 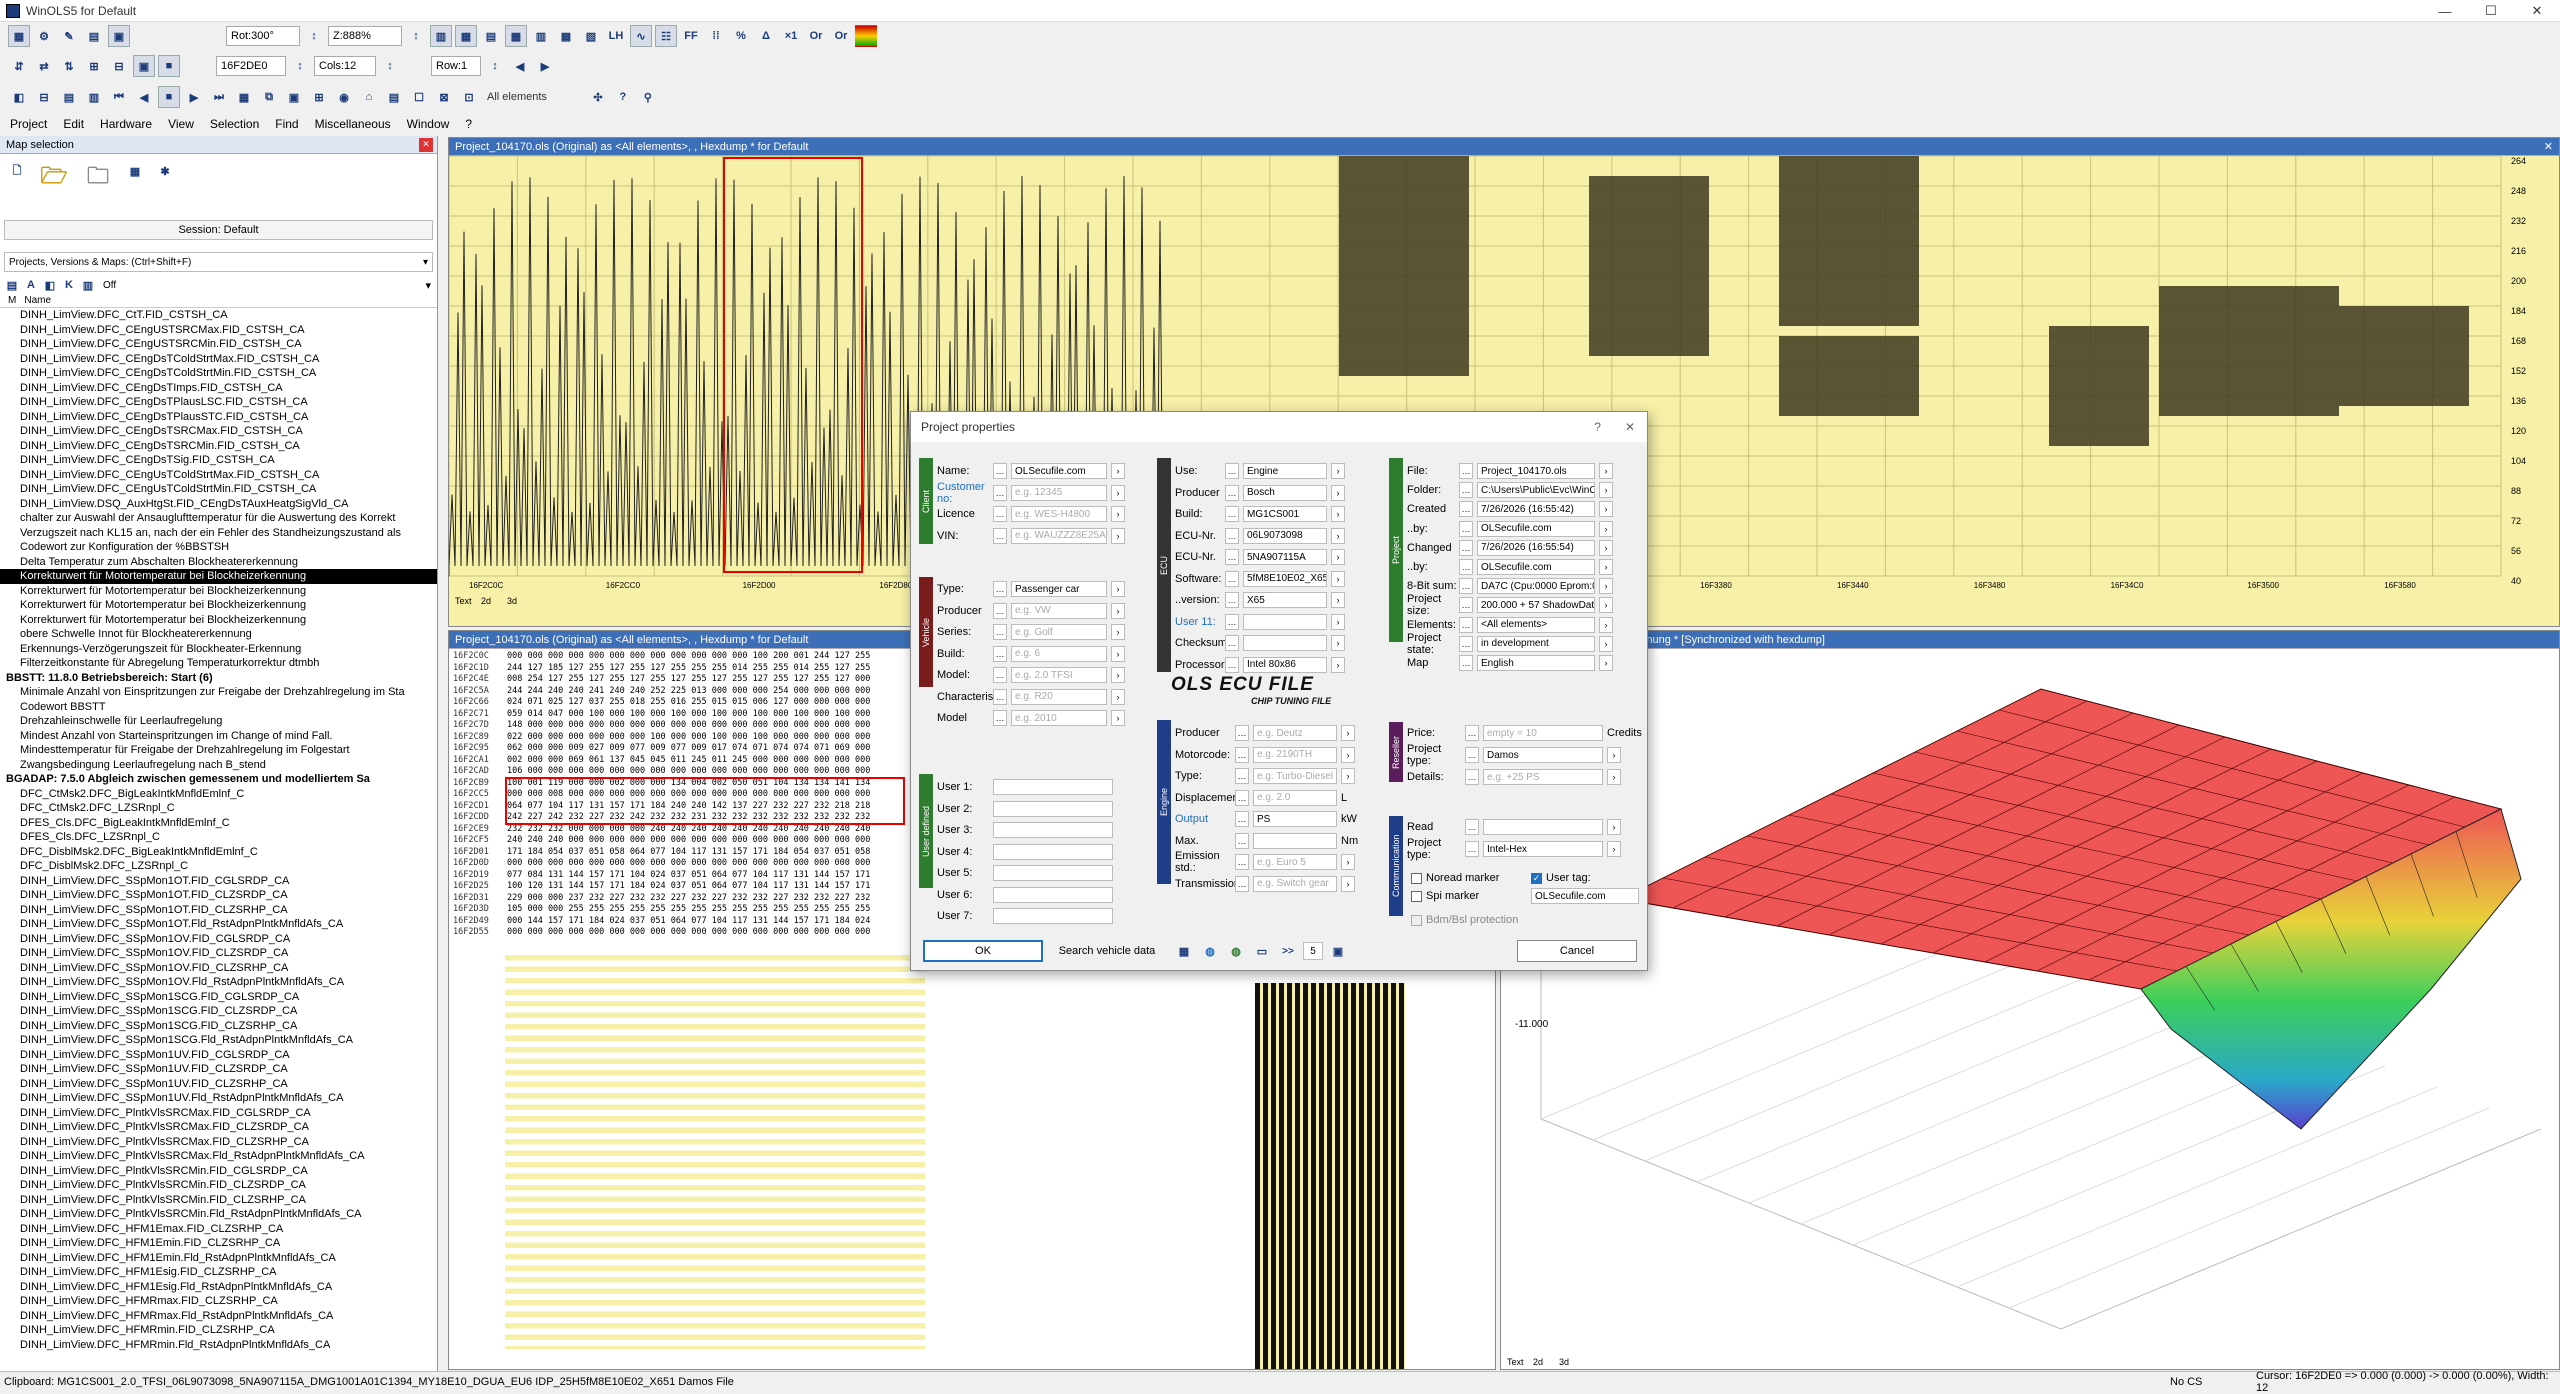 What do you see at coordinates (616, 36) in the screenshot?
I see `lohi-icon: LH` at bounding box center [616, 36].